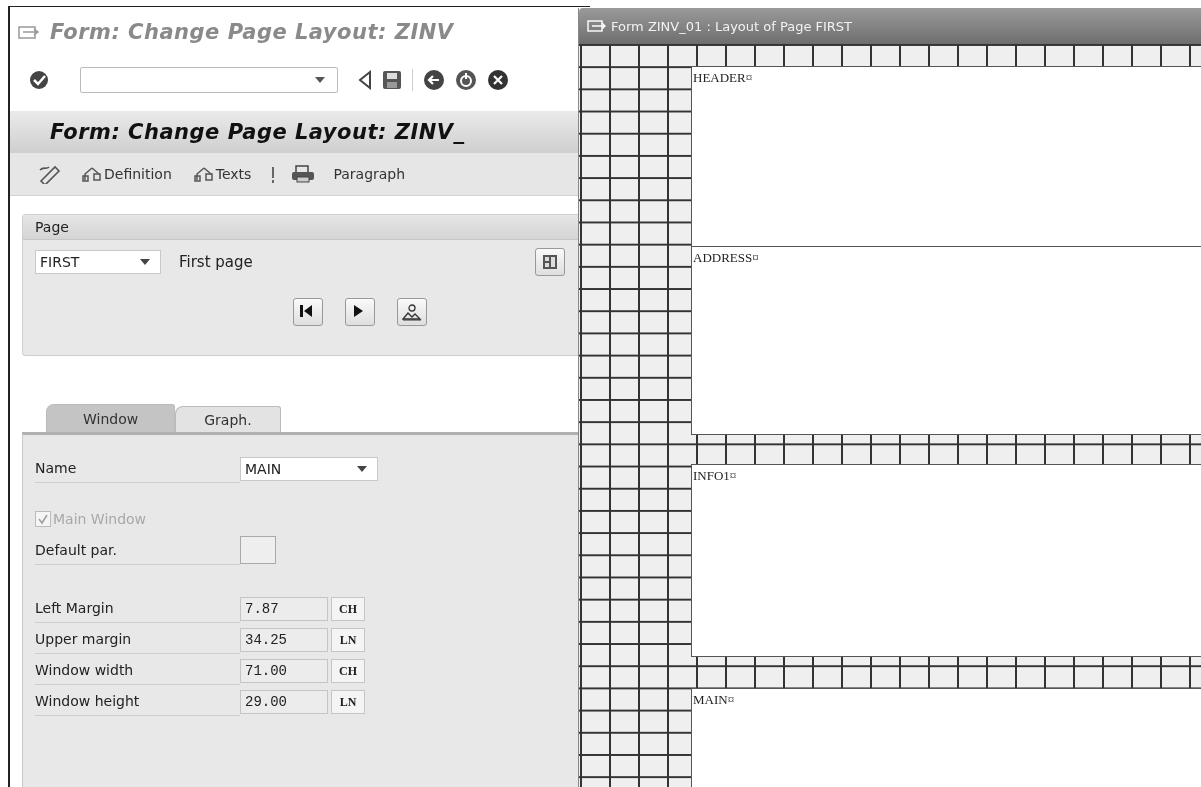 This screenshot has height=787, width=1201. Describe the element at coordinates (137, 701) in the screenshot. I see `field-label: Window height` at that location.